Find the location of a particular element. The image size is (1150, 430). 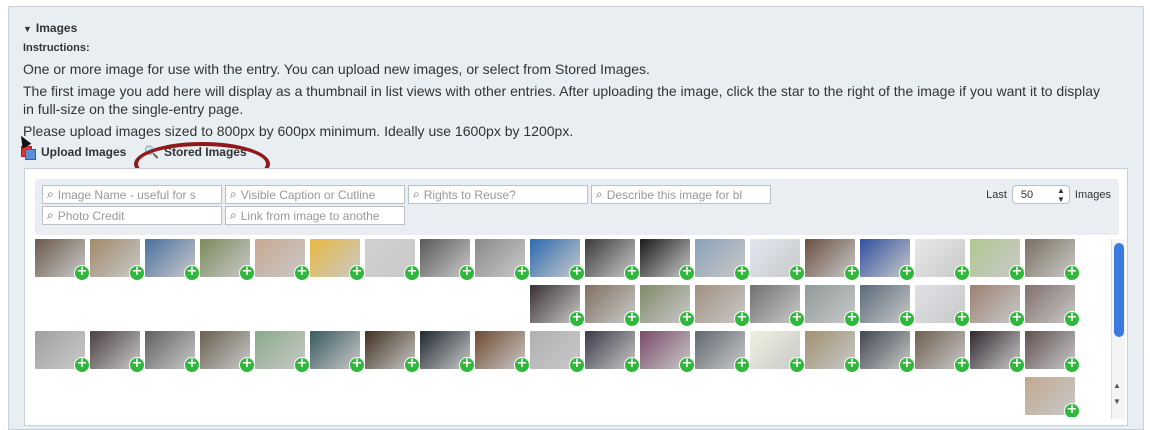

scroll-up-icon: ▲ is located at coordinates (1117, 385).